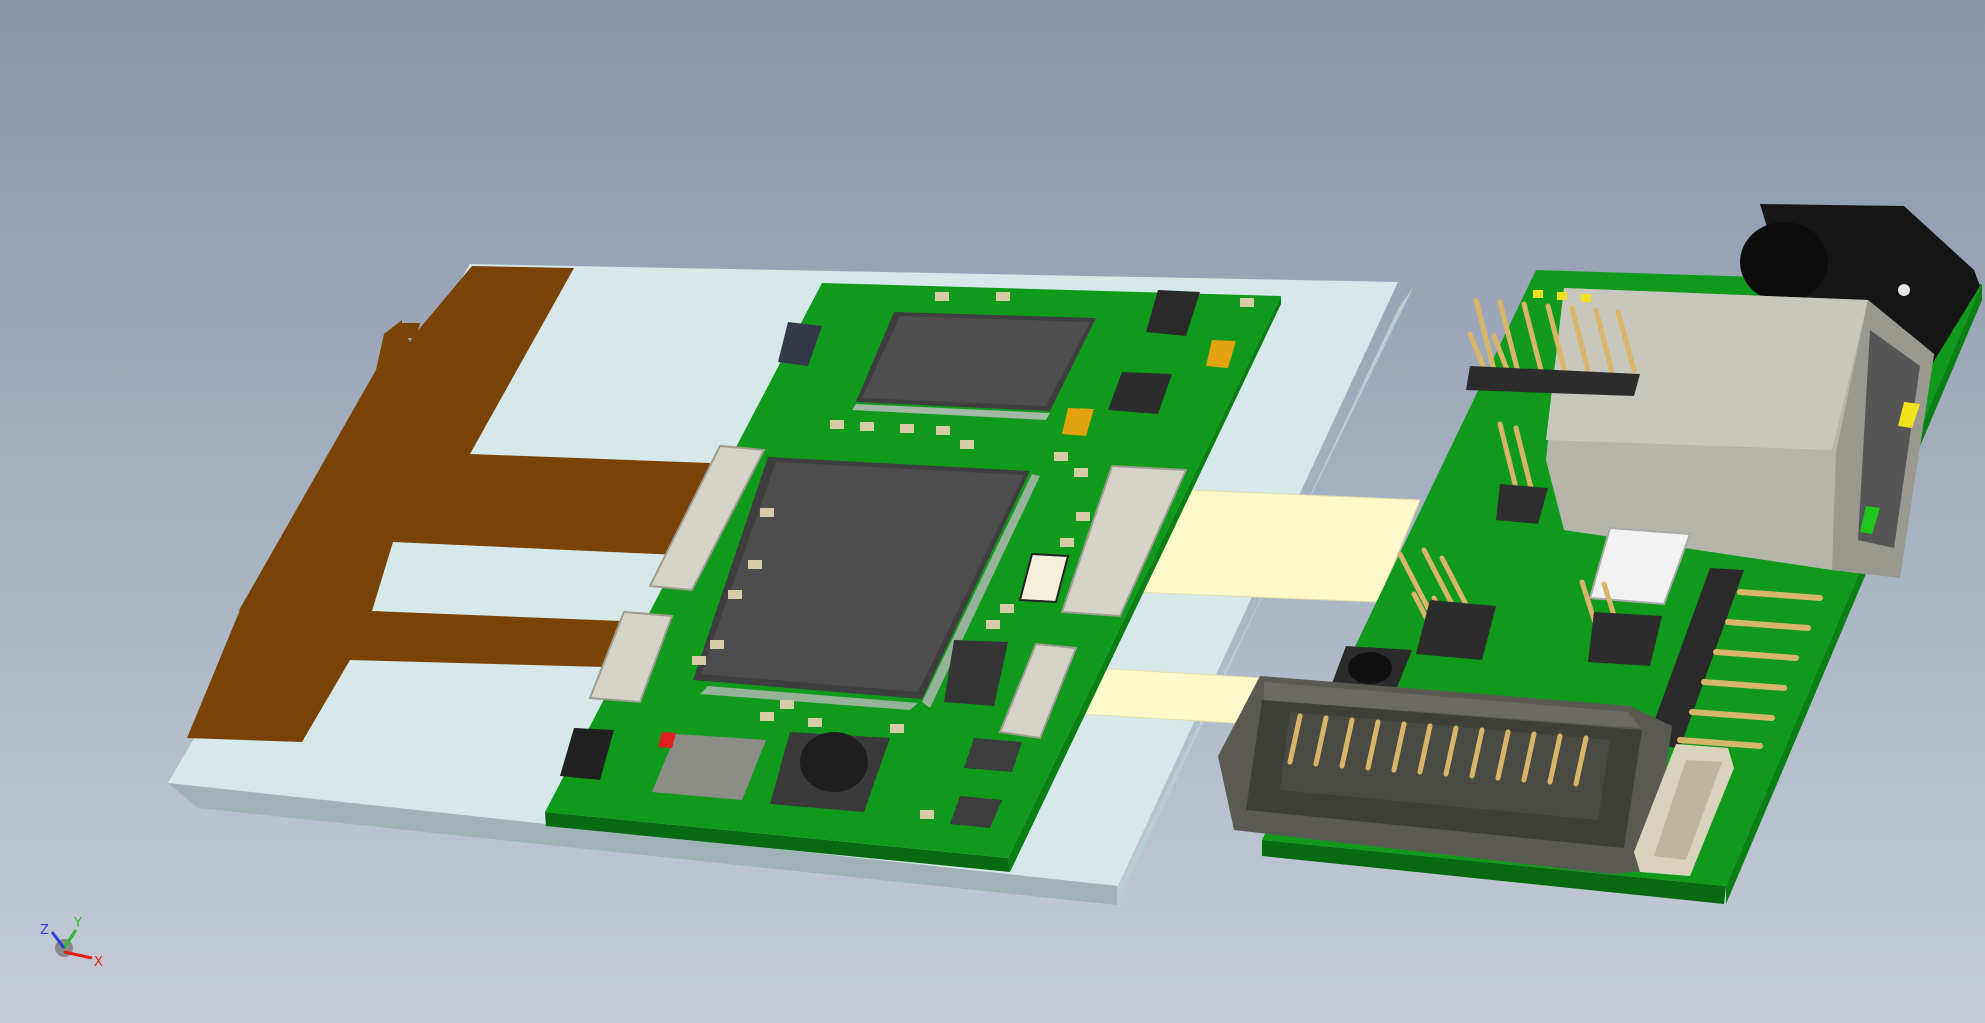  I want to click on rj45-jack, so click(1740, 433).